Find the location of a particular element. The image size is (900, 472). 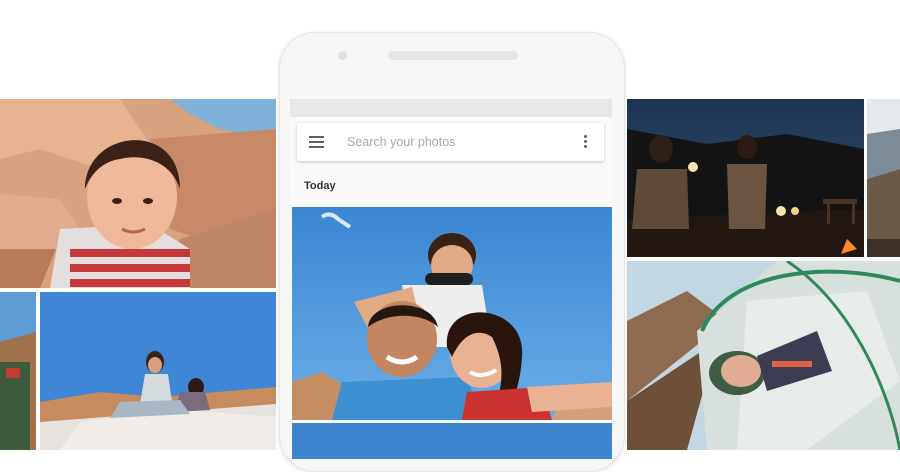

photo-partial-left is located at coordinates (18, 371).